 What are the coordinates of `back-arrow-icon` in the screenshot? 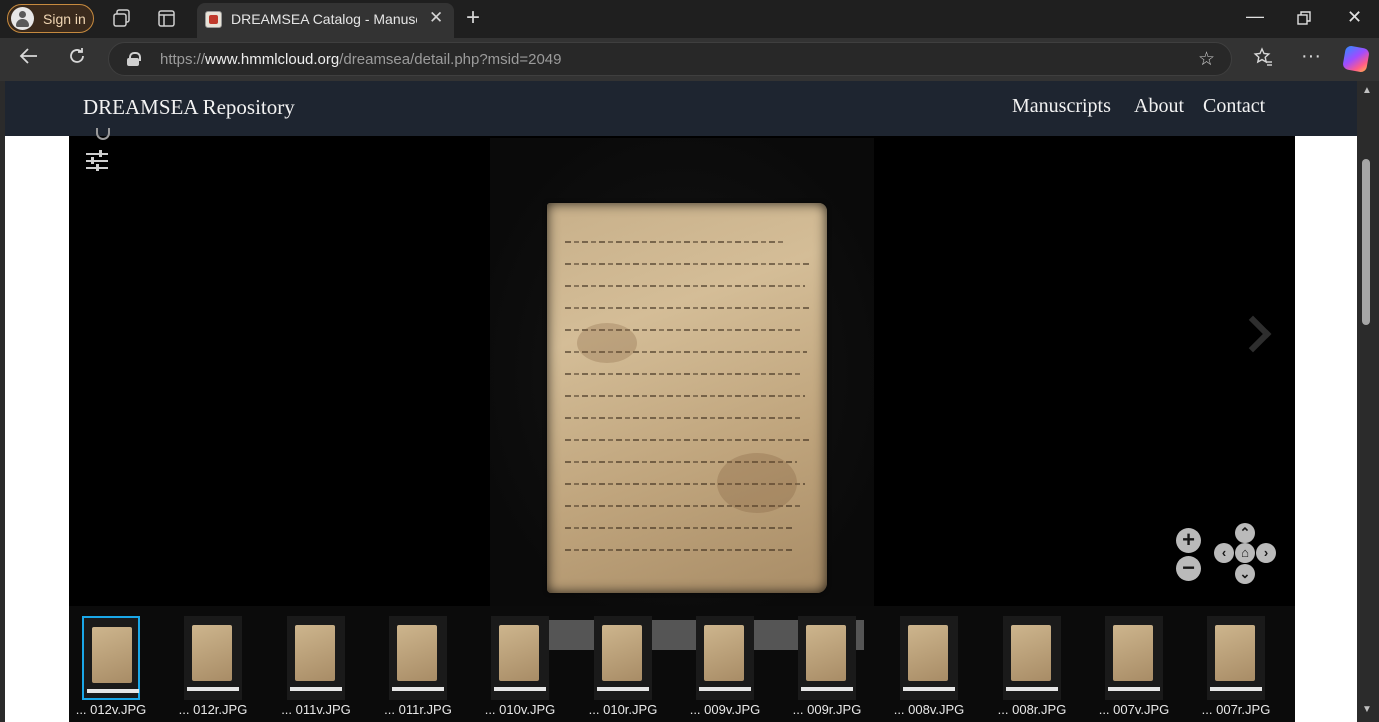 It's located at (29, 59).